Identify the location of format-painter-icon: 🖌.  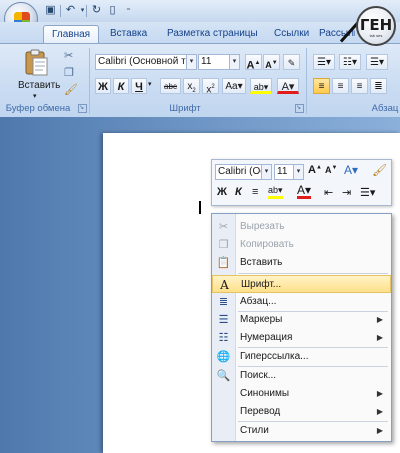
(71, 89).